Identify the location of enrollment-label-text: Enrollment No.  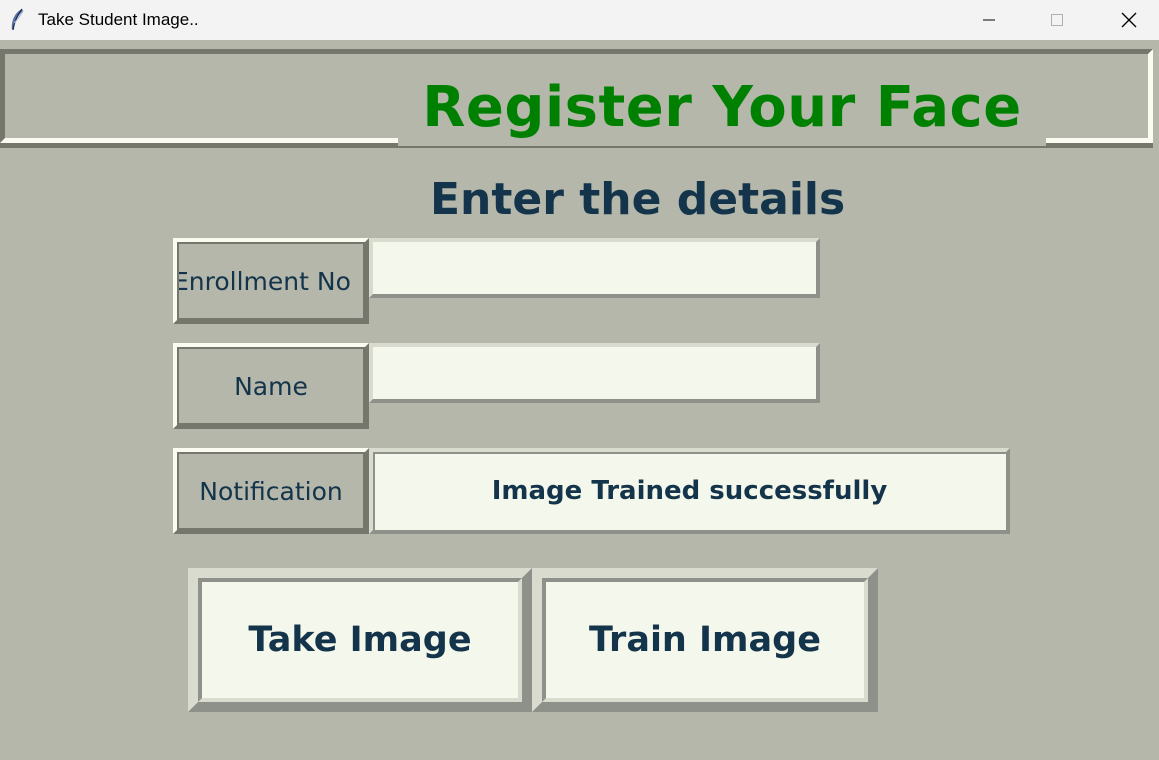
(264, 281).